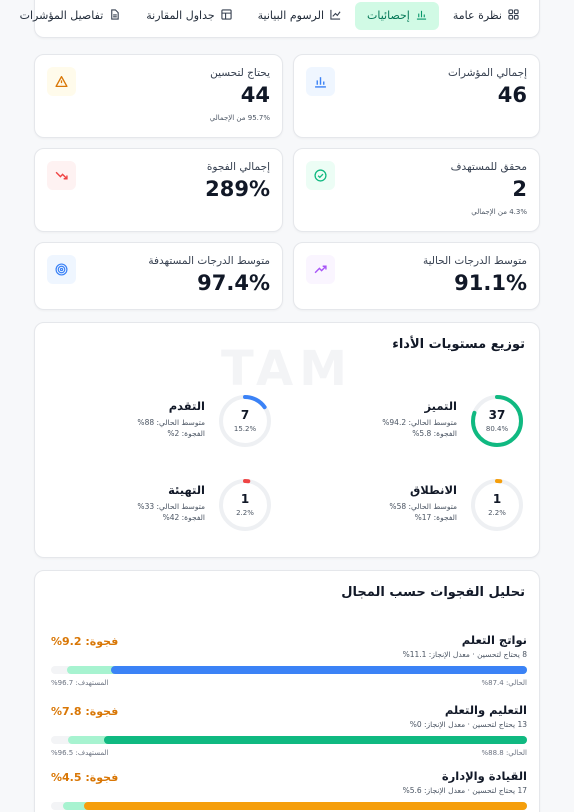  Describe the element at coordinates (320, 269) in the screenshot. I see `trending-up-icon` at that location.